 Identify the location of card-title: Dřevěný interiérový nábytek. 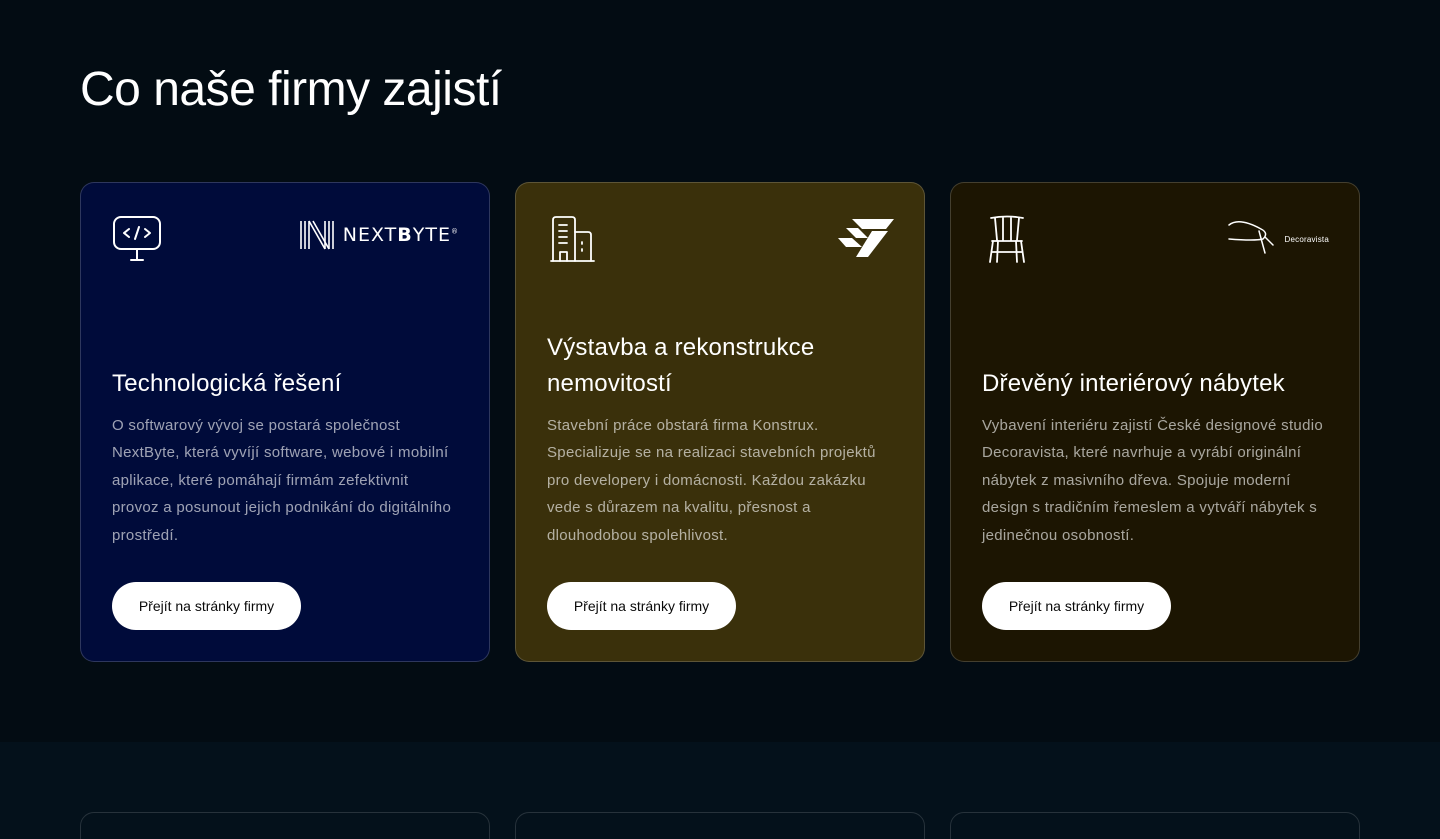
(1133, 383).